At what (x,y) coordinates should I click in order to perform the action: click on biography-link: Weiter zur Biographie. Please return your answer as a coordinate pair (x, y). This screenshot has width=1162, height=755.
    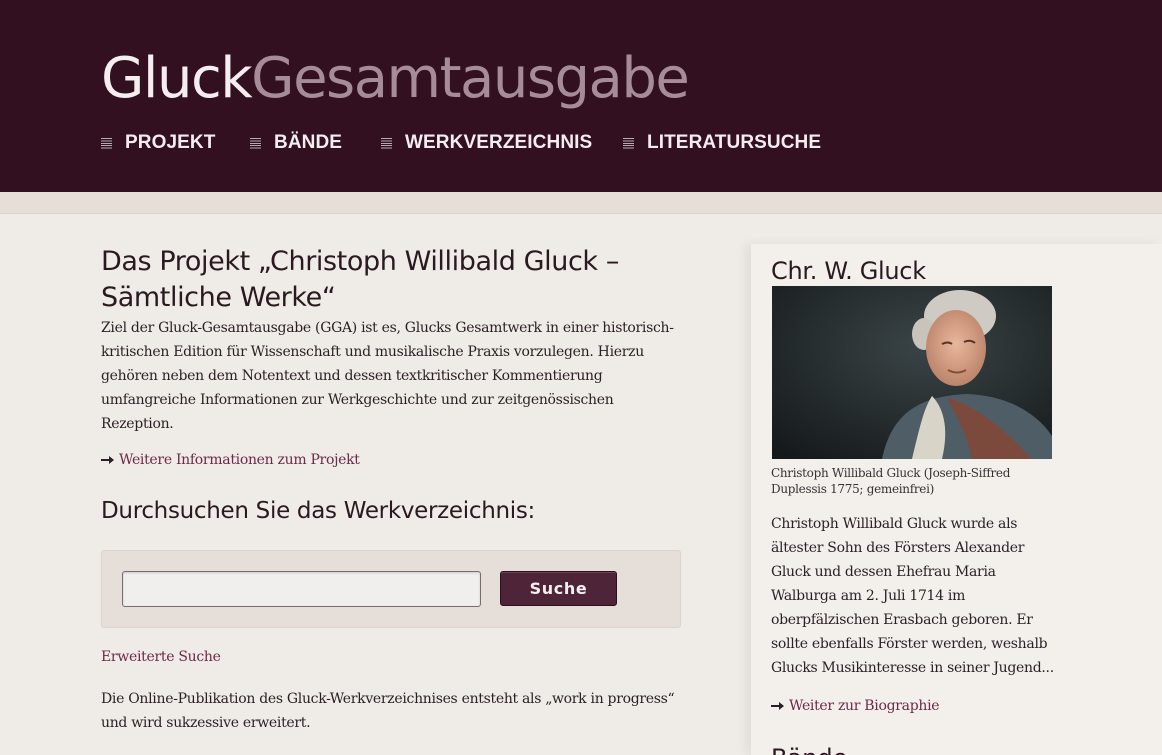
    Looking at the image, I should click on (855, 706).